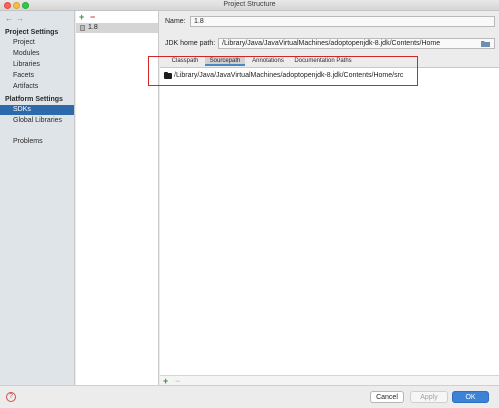 The width and height of the screenshot is (499, 408). I want to click on sidebar-item-project: Project, so click(37, 43).